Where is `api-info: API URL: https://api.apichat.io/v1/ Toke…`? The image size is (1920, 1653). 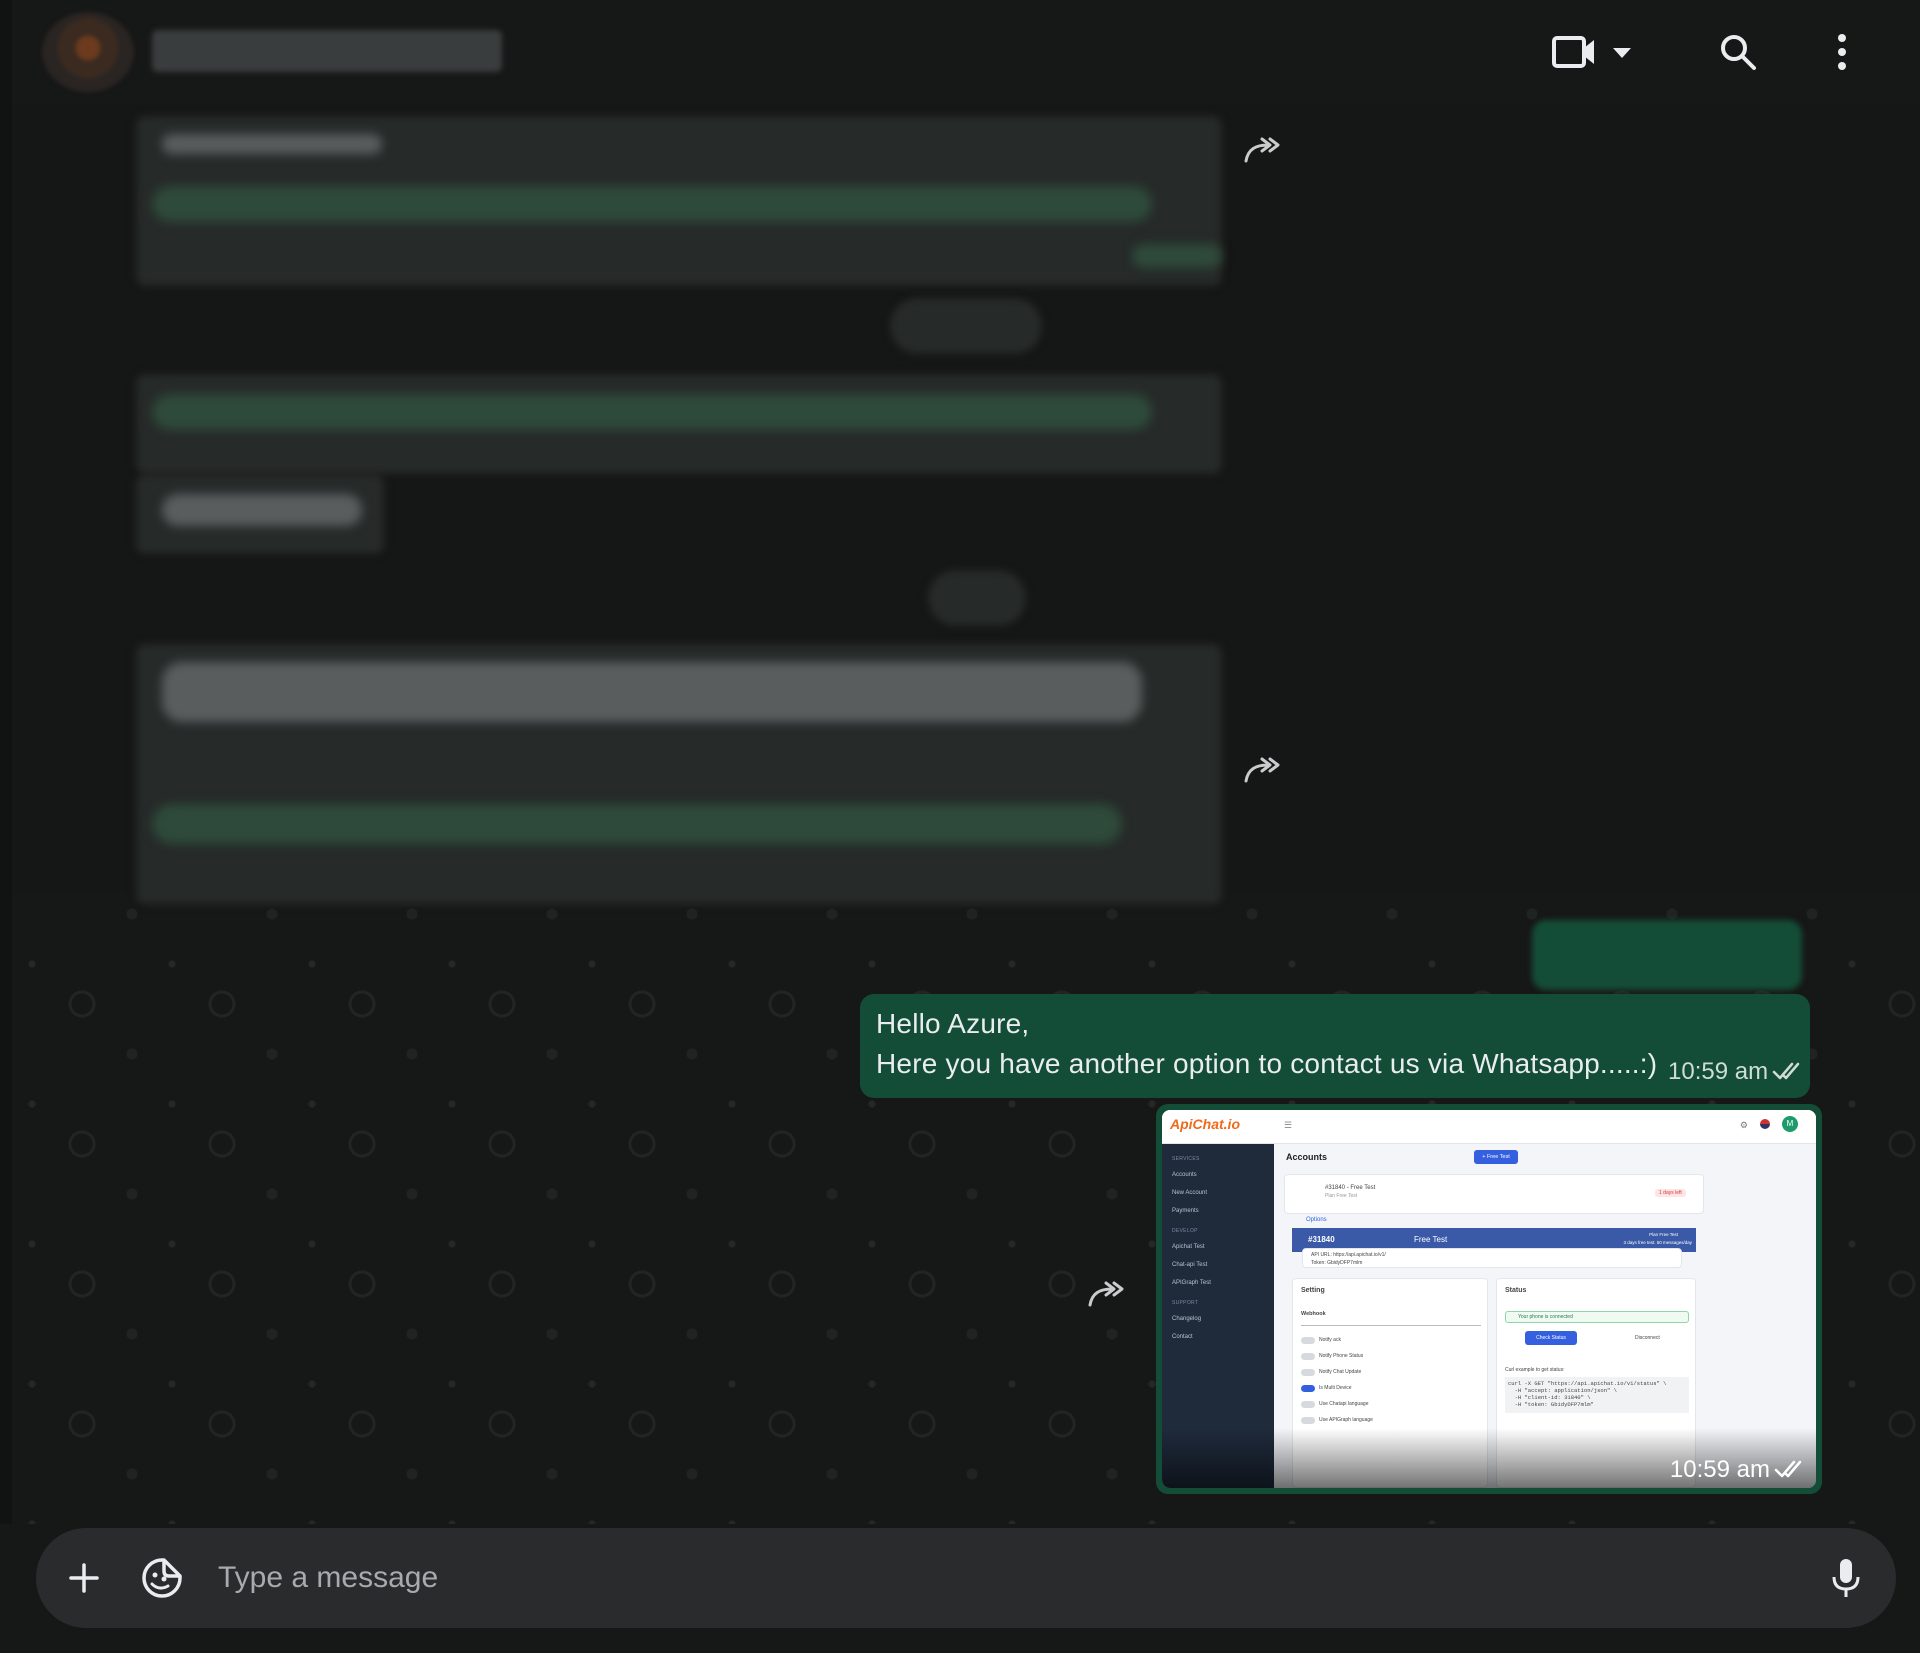
api-info: API URL: https://api.apichat.io/v1/ Toke… is located at coordinates (1492, 1258).